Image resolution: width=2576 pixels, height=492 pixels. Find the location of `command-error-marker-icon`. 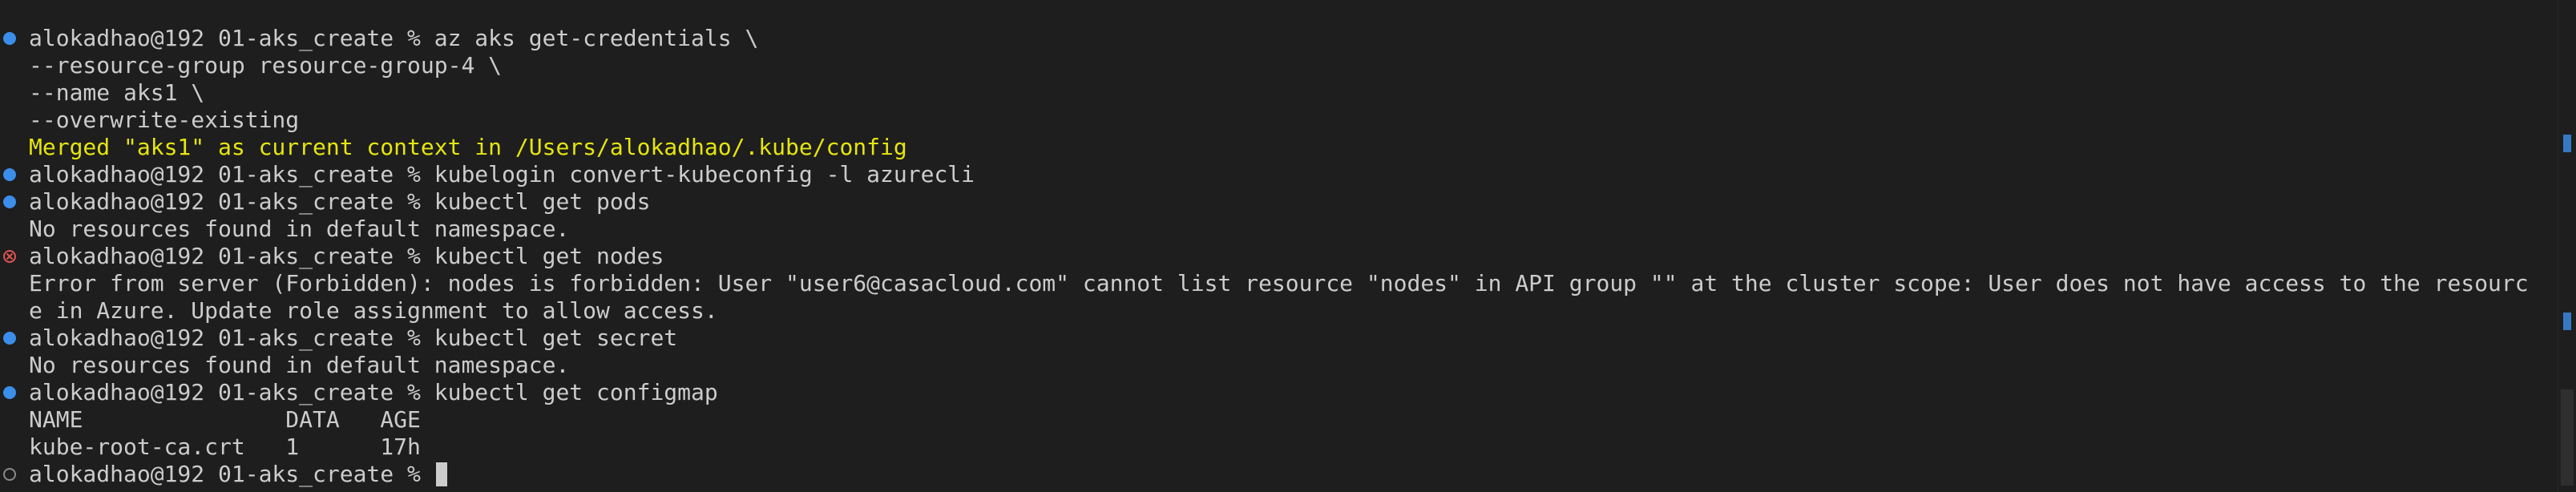

command-error-marker-icon is located at coordinates (9, 256).